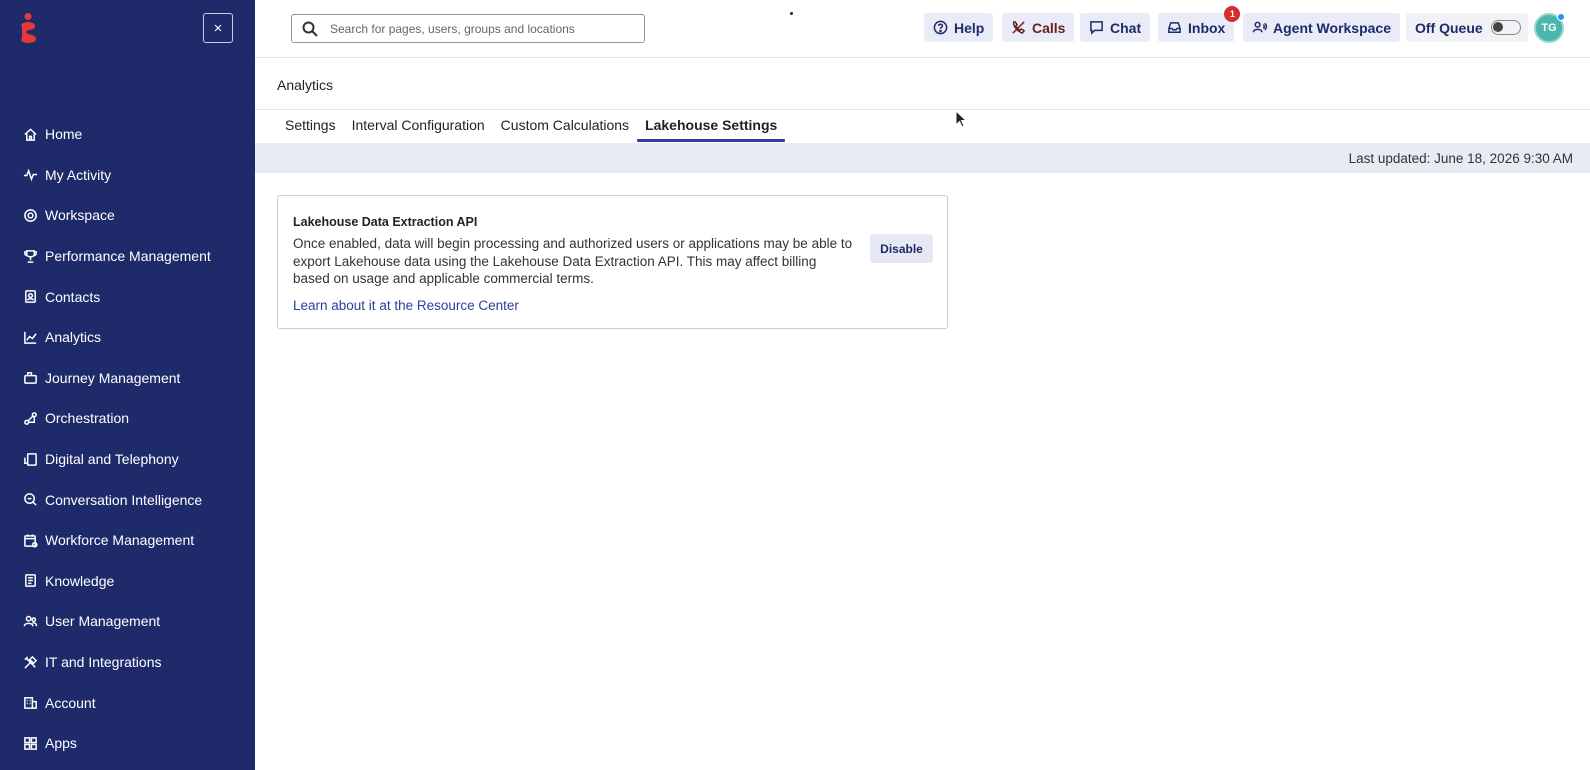 This screenshot has width=1590, height=770. I want to click on building-icon, so click(30, 703).